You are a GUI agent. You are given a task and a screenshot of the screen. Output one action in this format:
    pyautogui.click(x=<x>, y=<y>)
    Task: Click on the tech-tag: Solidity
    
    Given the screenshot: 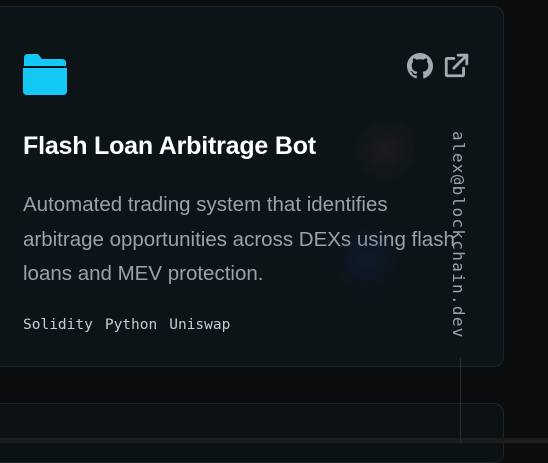 What is the action you would take?
    pyautogui.click(x=58, y=325)
    